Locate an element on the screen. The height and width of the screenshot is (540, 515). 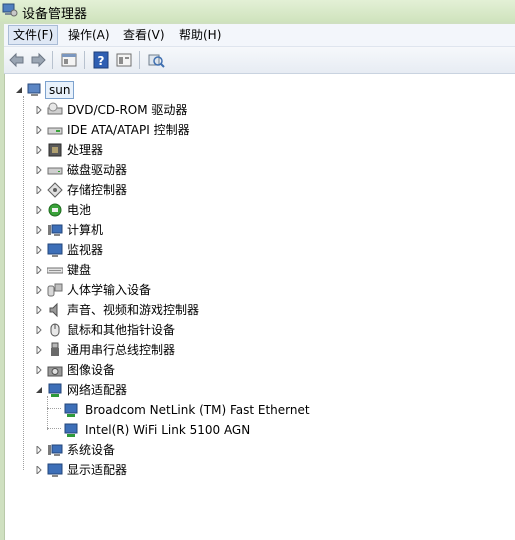
system-device-icon is located at coordinates (55, 450).